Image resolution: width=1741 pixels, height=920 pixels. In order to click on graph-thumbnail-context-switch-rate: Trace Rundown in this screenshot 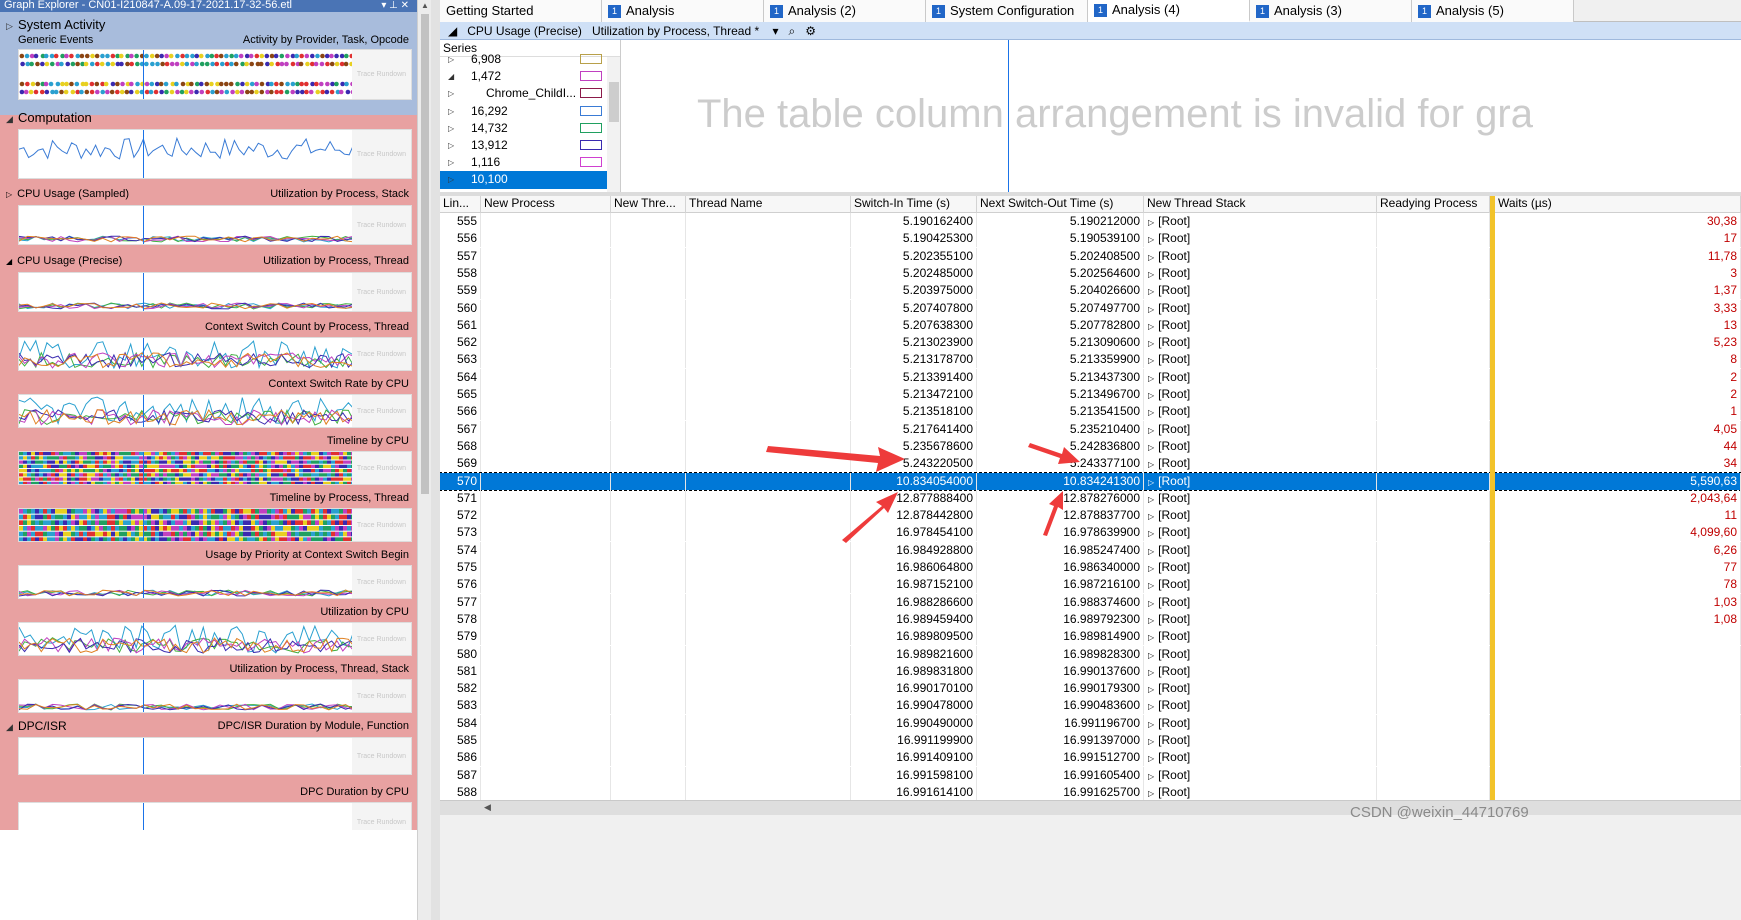, I will do `click(215, 411)`.